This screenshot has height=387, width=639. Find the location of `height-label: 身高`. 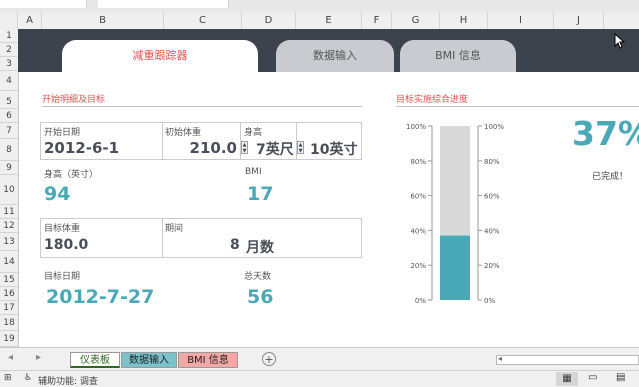

height-label: 身高 is located at coordinates (253, 133).